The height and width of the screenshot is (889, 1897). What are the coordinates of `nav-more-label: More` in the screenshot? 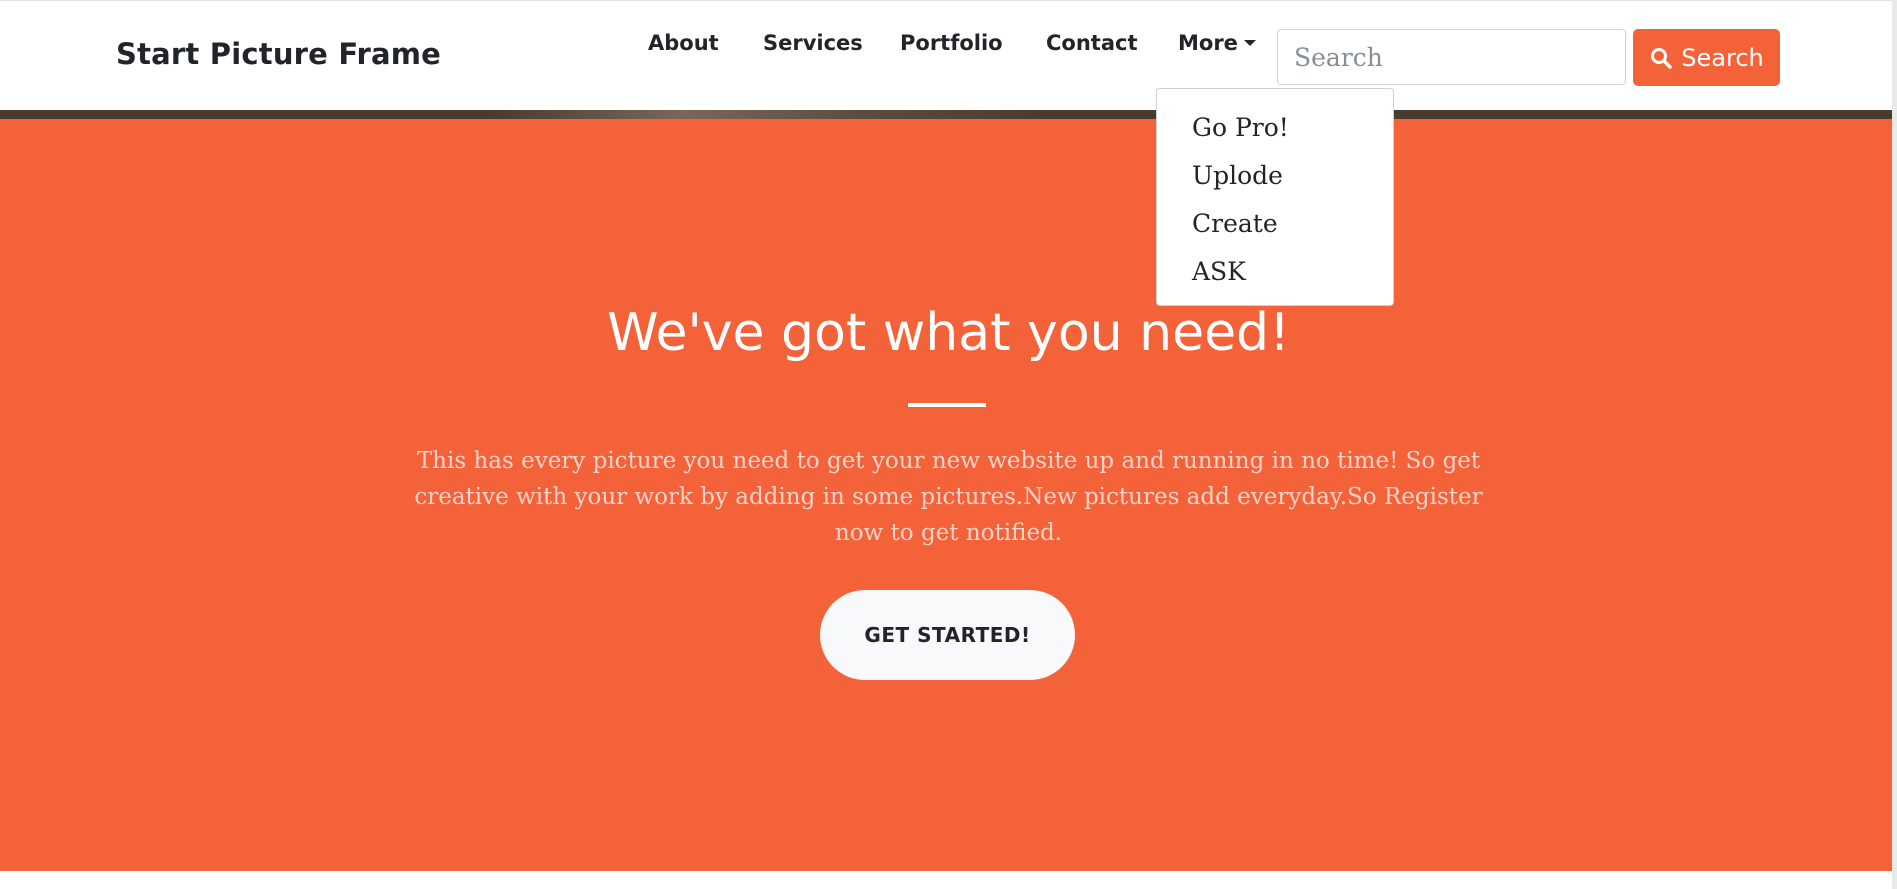 It's located at (1208, 43).